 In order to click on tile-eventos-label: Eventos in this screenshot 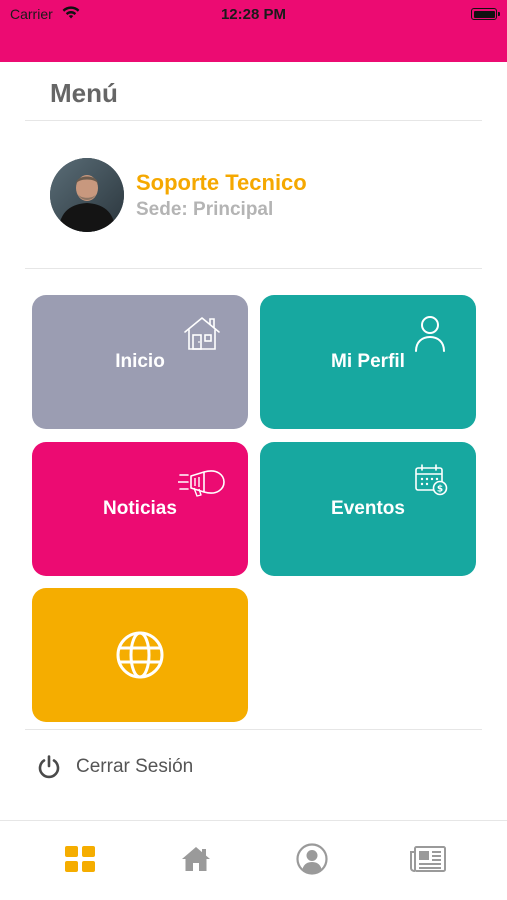, I will do `click(368, 508)`.